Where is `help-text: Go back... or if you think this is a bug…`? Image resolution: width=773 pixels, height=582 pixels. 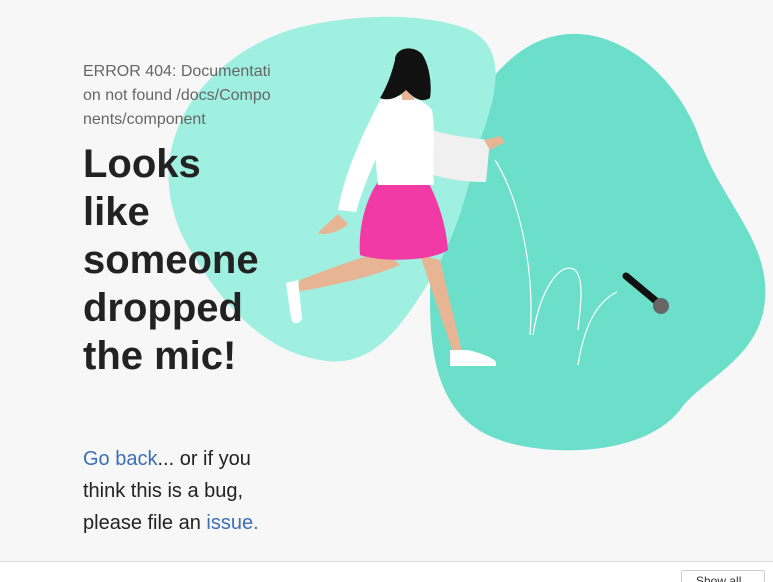 help-text: Go back... or if you think this is a bug… is located at coordinates (173, 491).